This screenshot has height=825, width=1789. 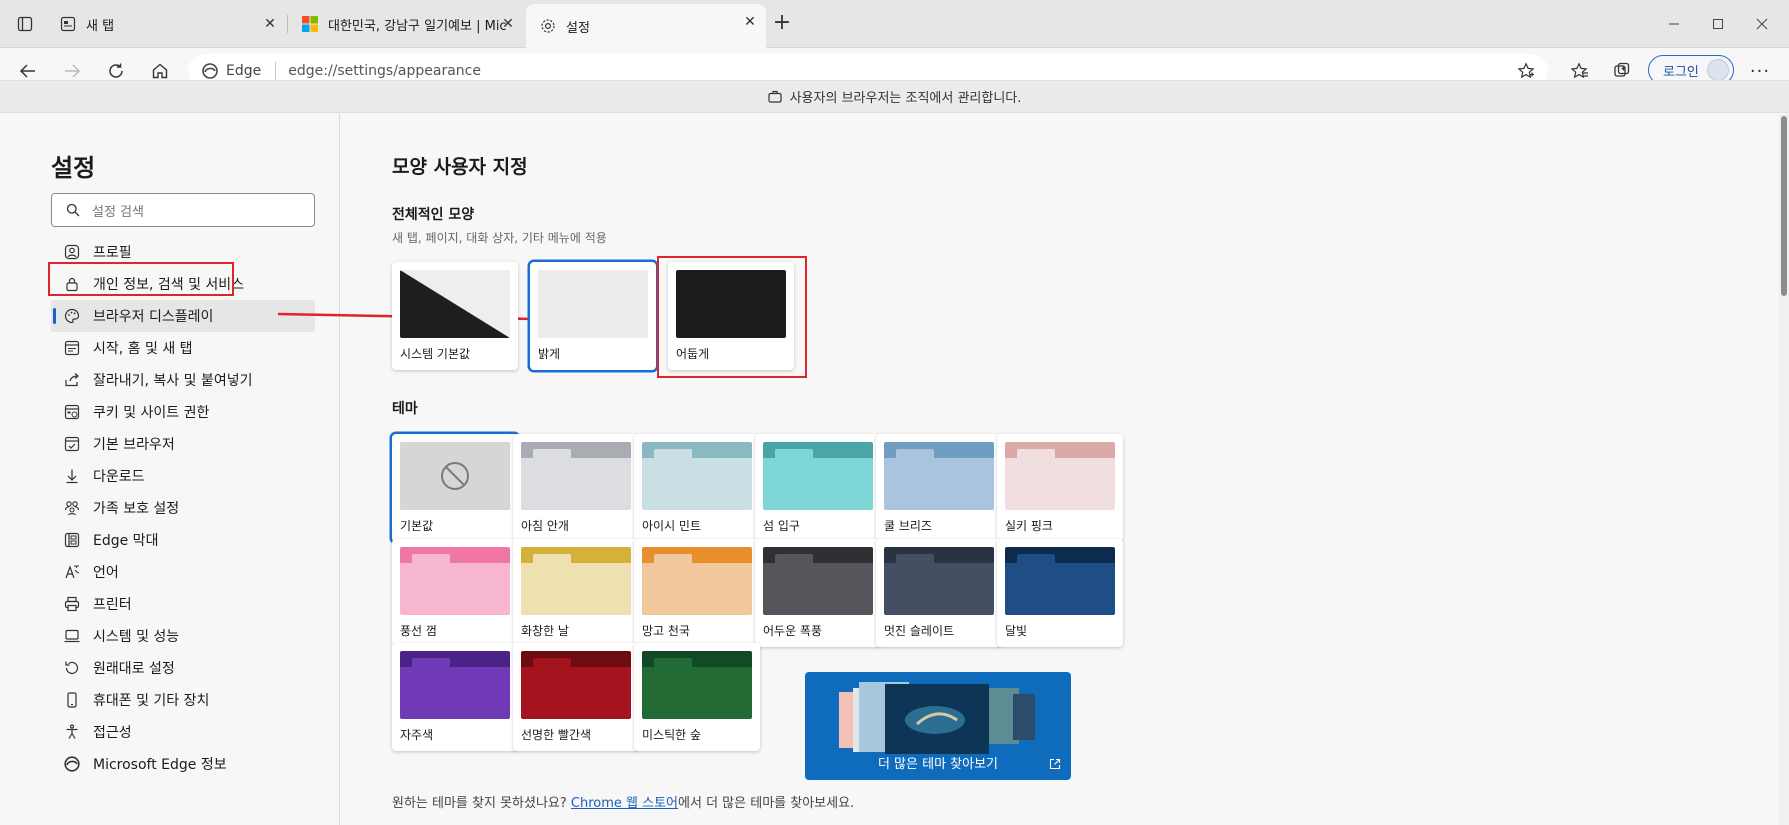 What do you see at coordinates (183, 636) in the screenshot?
I see `sidebar-item-system: 시스템 및 성능` at bounding box center [183, 636].